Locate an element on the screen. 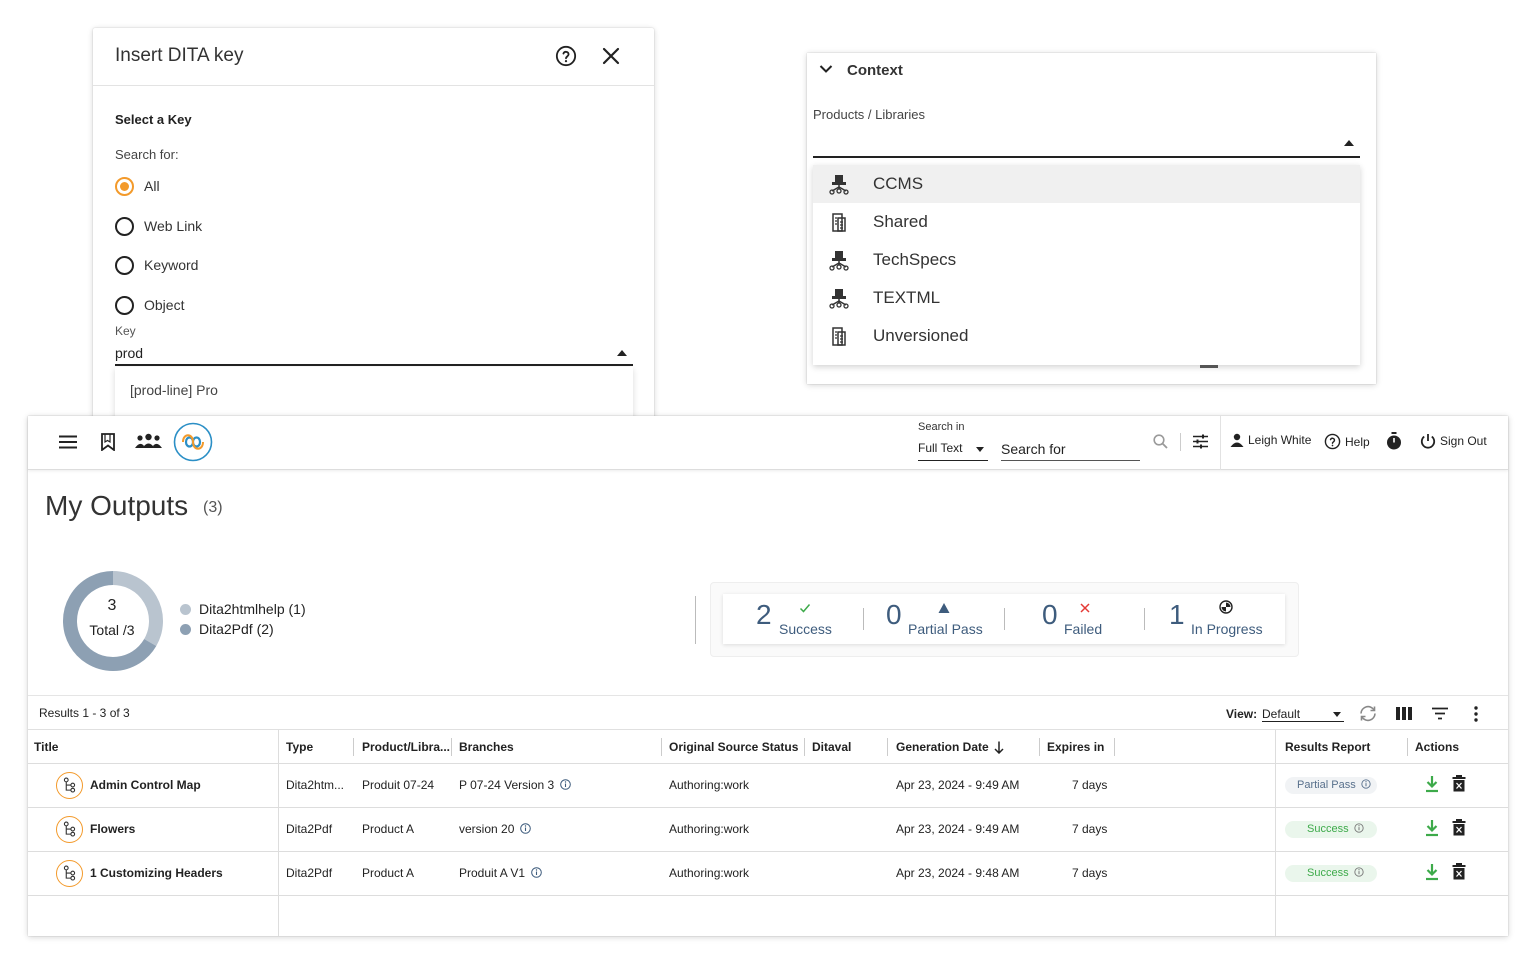 The image size is (1536, 969). search-input is located at coordinates (1061, 449).